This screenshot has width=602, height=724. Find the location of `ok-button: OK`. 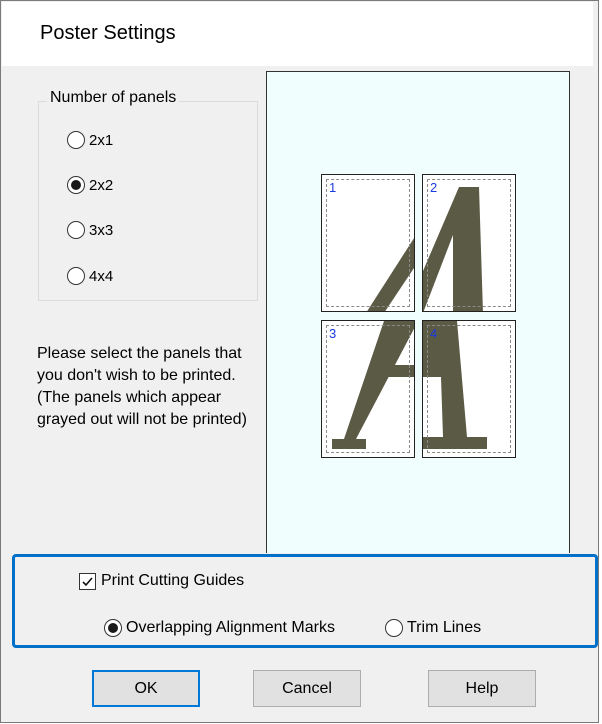

ok-button: OK is located at coordinates (146, 688).